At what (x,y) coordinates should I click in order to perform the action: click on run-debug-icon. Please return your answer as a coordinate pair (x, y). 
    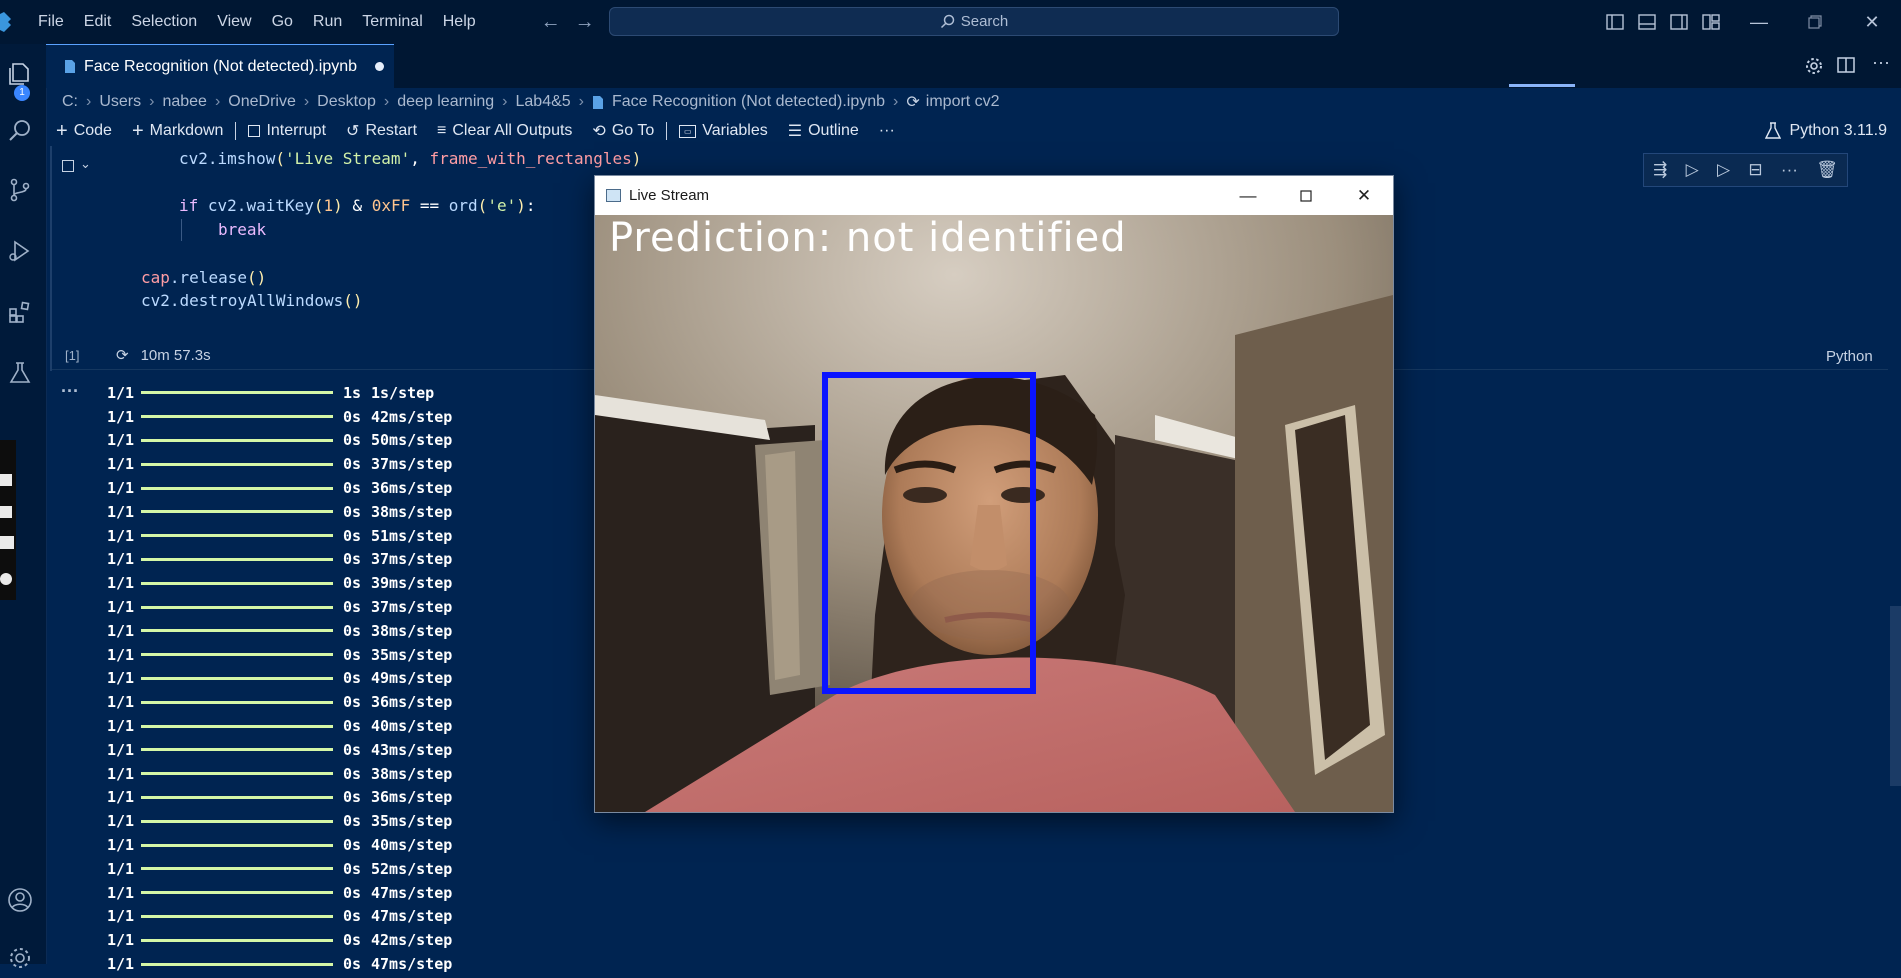
    Looking at the image, I should click on (20, 251).